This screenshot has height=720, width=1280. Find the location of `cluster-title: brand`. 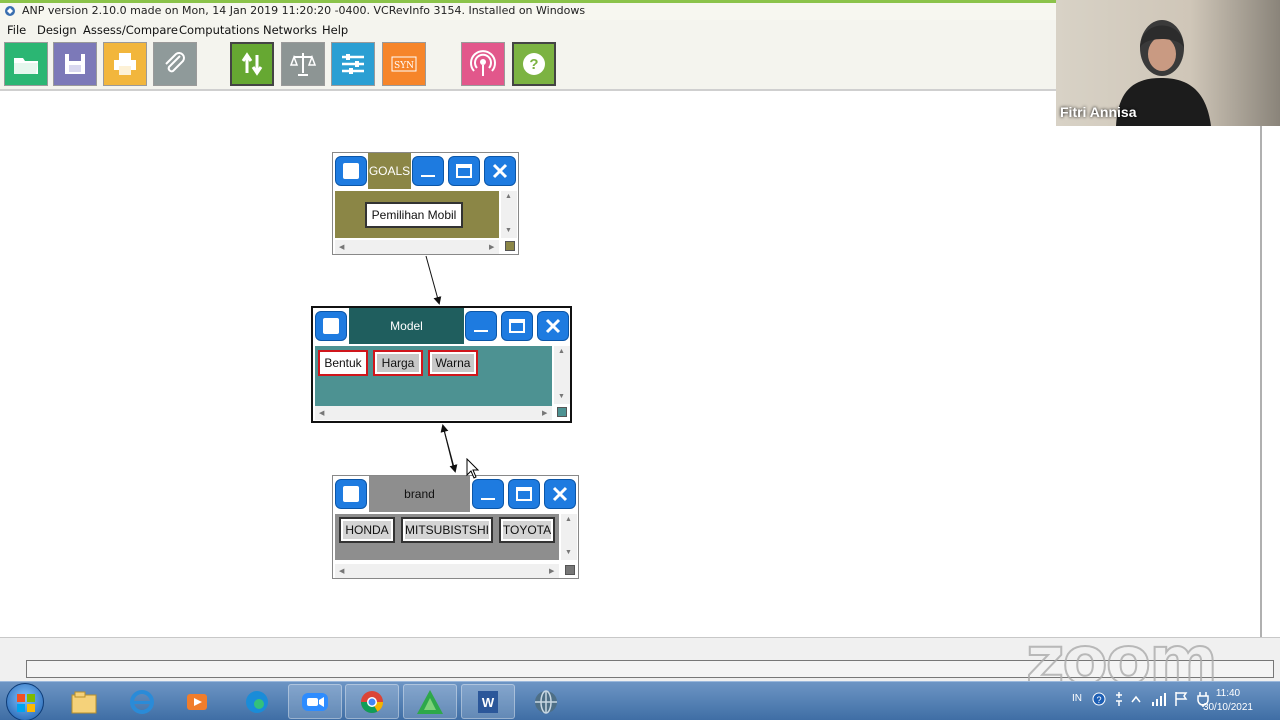

cluster-title: brand is located at coordinates (419, 494).